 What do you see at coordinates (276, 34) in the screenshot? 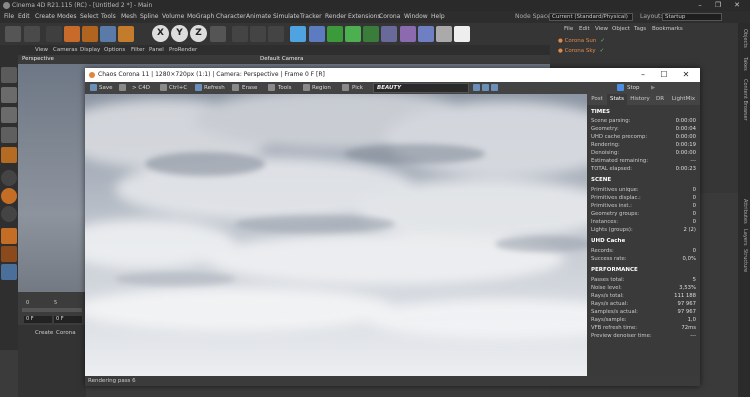
I see `render-settings-icon` at bounding box center [276, 34].